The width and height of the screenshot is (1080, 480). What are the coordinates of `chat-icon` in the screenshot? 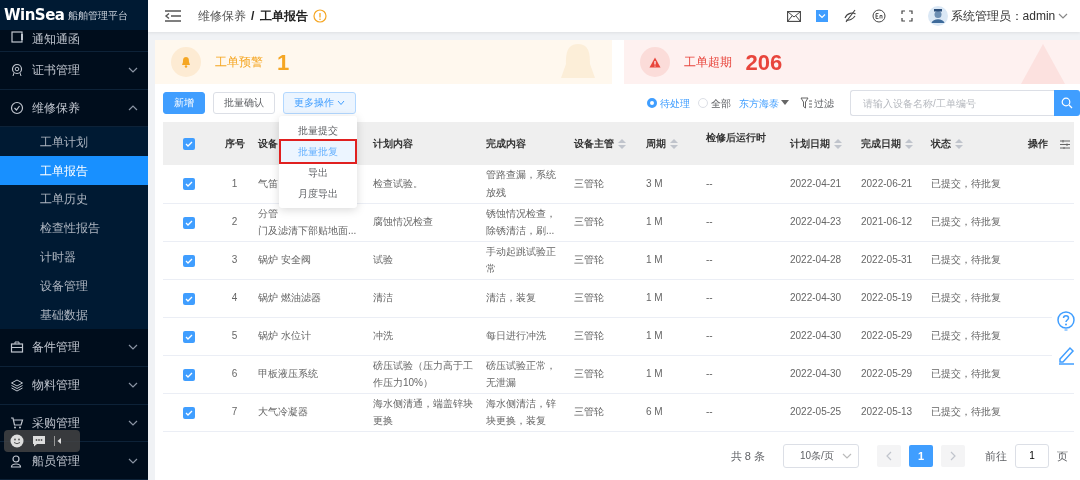 It's located at (39, 441).